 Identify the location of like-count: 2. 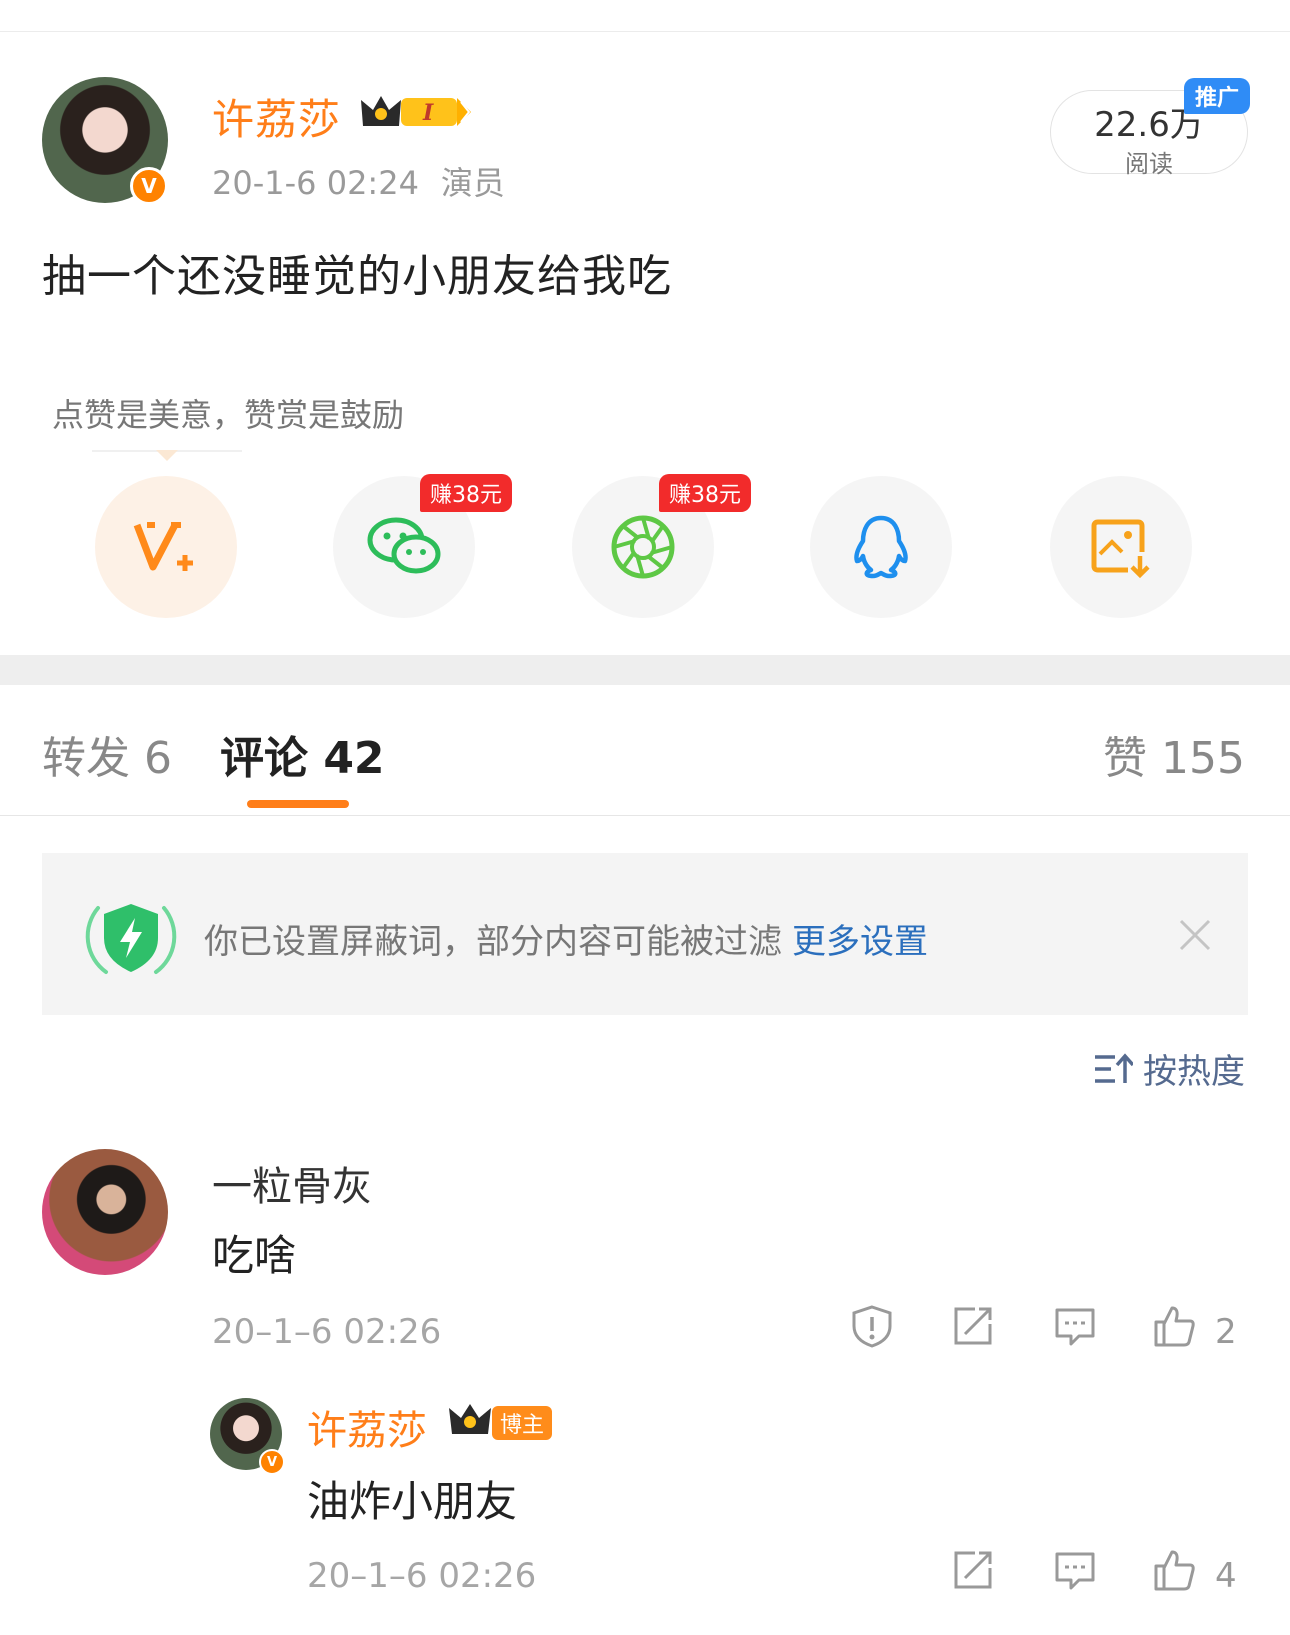
(1226, 1332).